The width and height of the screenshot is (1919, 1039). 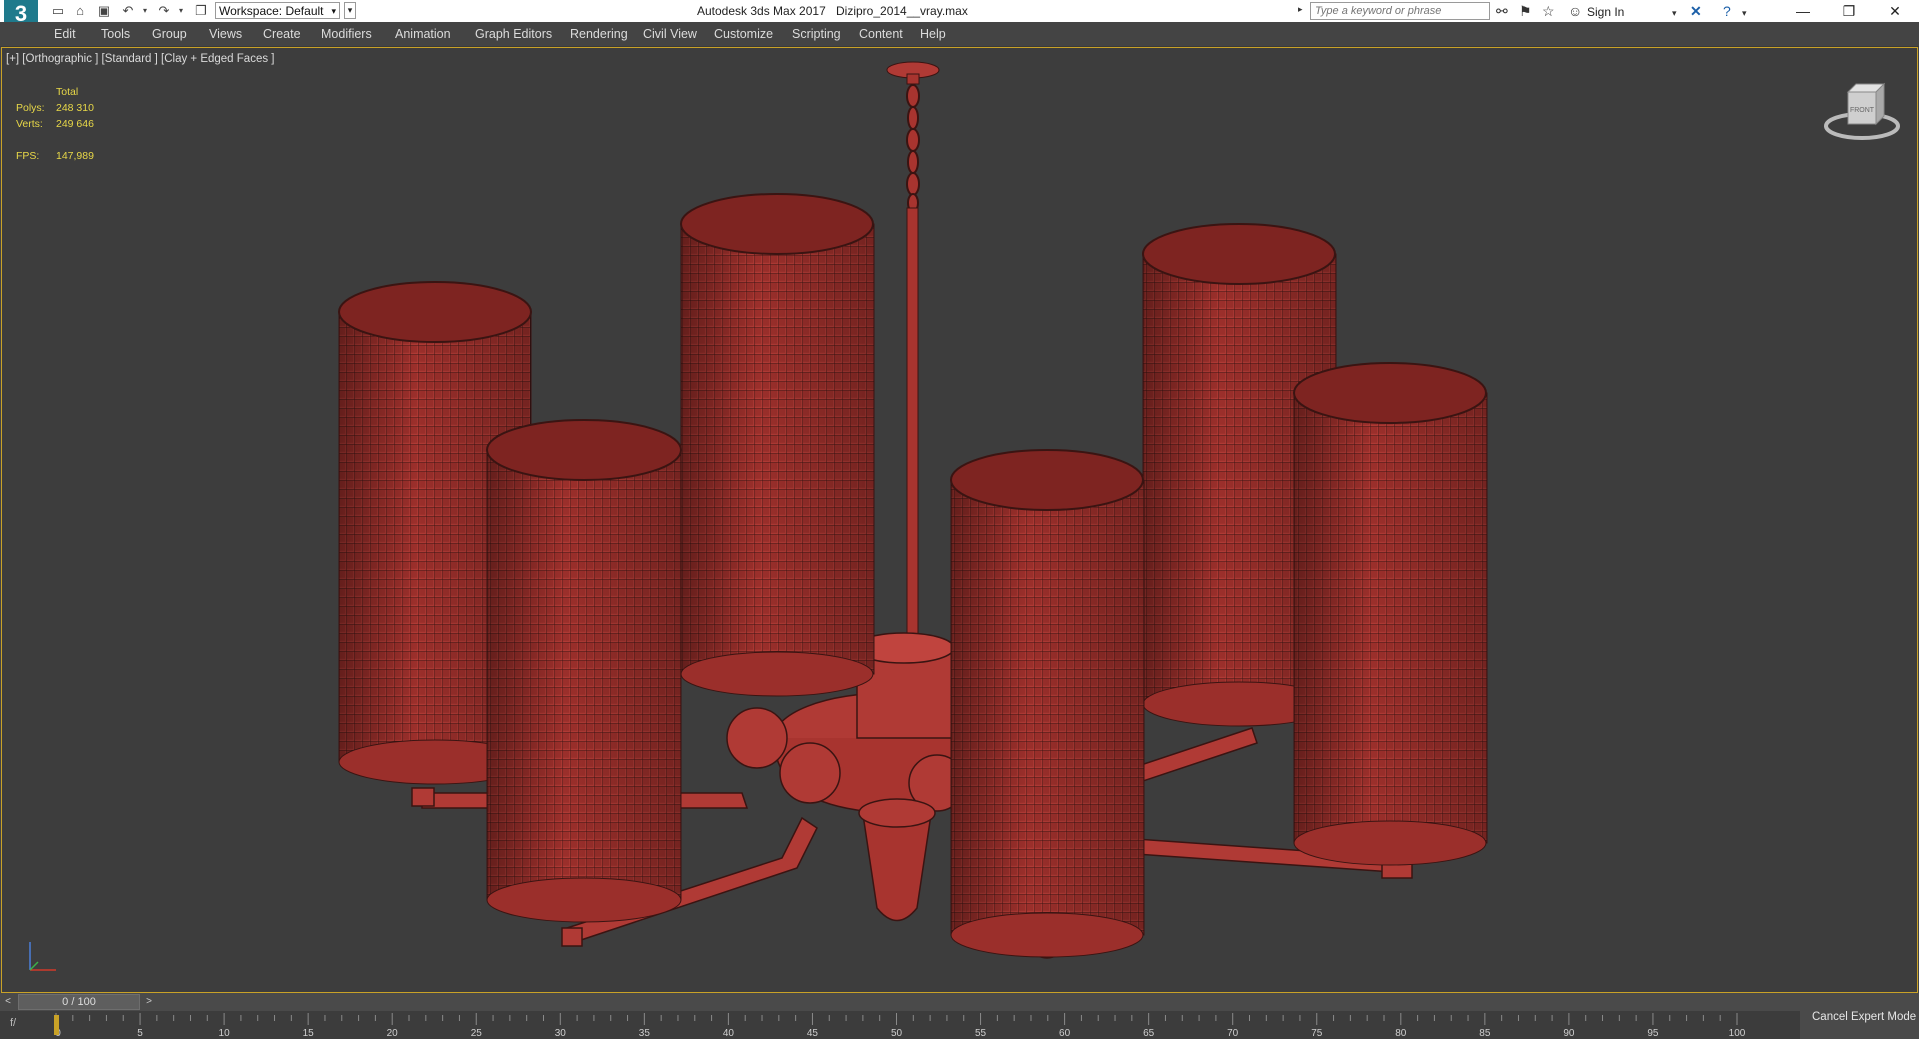 What do you see at coordinates (169, 34) in the screenshot?
I see `menu-group: Group` at bounding box center [169, 34].